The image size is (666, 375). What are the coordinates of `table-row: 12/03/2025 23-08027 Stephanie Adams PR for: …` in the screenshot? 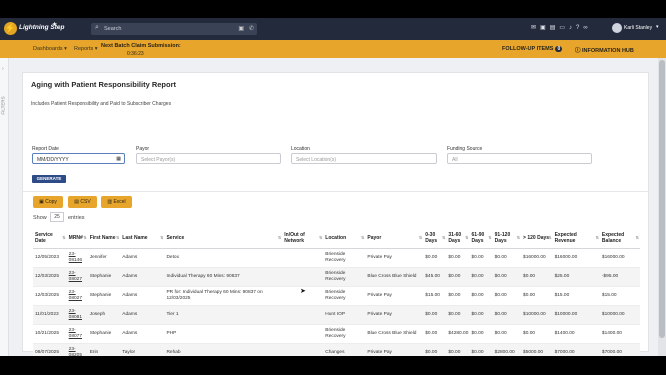 It's located at (336, 296).